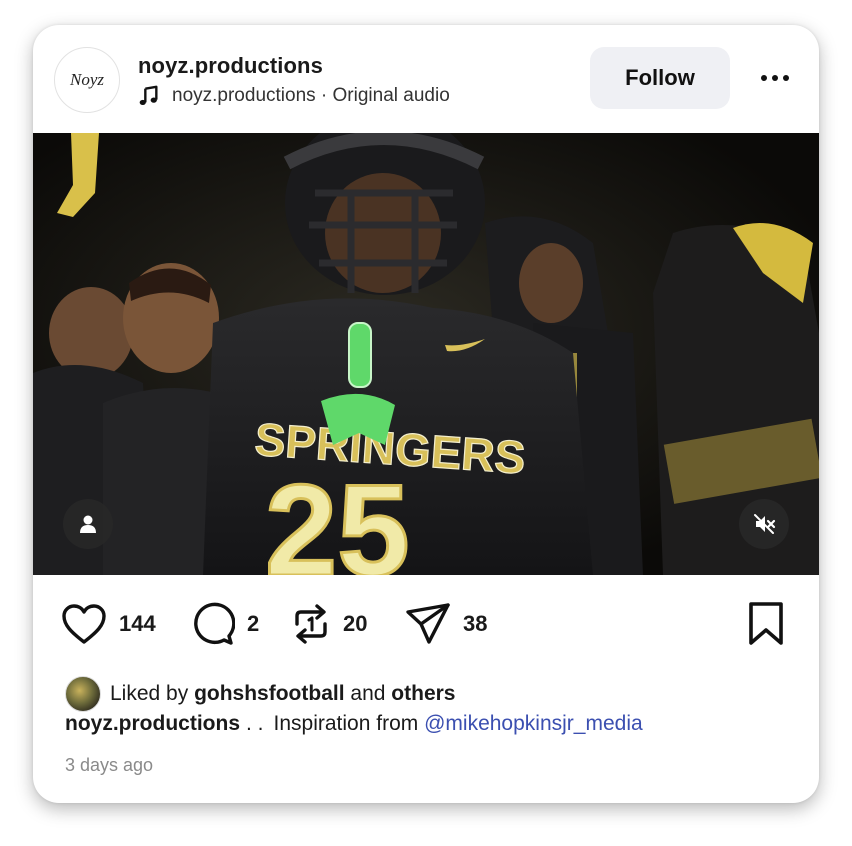 The image size is (852, 846). Describe the element at coordinates (137, 623) in the screenshot. I see `like-count: 144` at that location.